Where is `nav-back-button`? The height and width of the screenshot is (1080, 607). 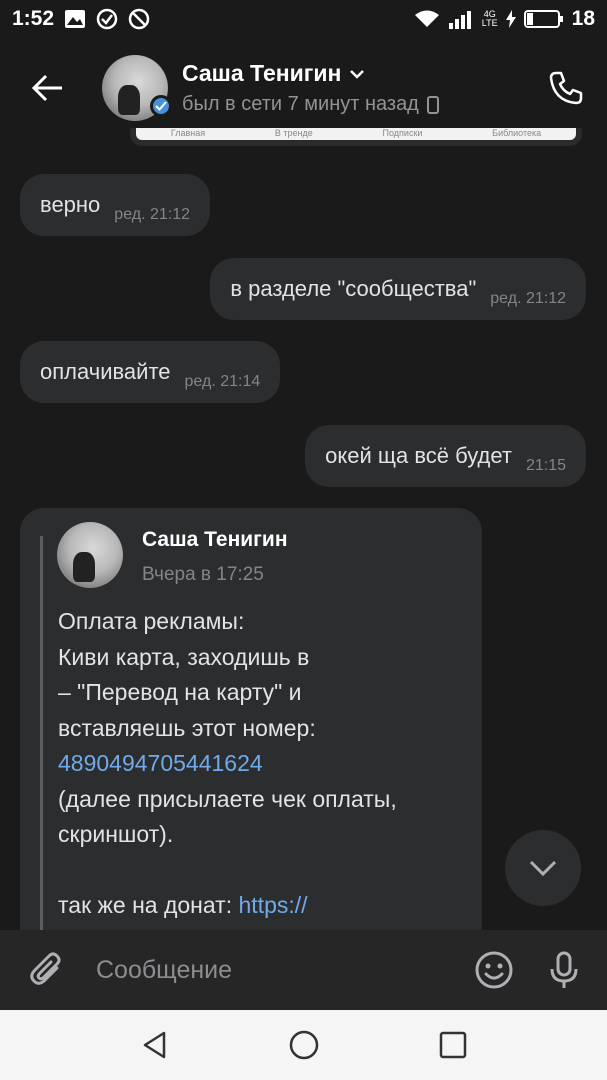
nav-back-button is located at coordinates (155, 1045).